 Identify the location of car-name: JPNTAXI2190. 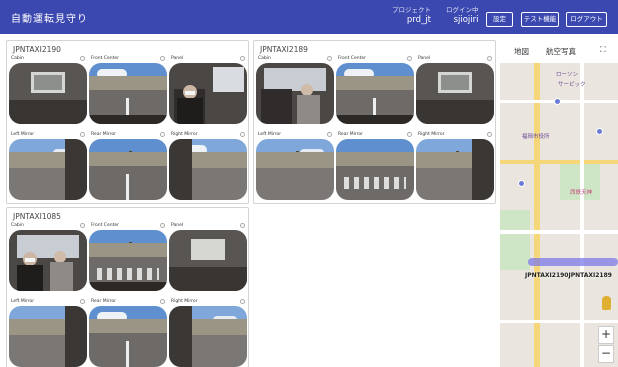
(37, 49).